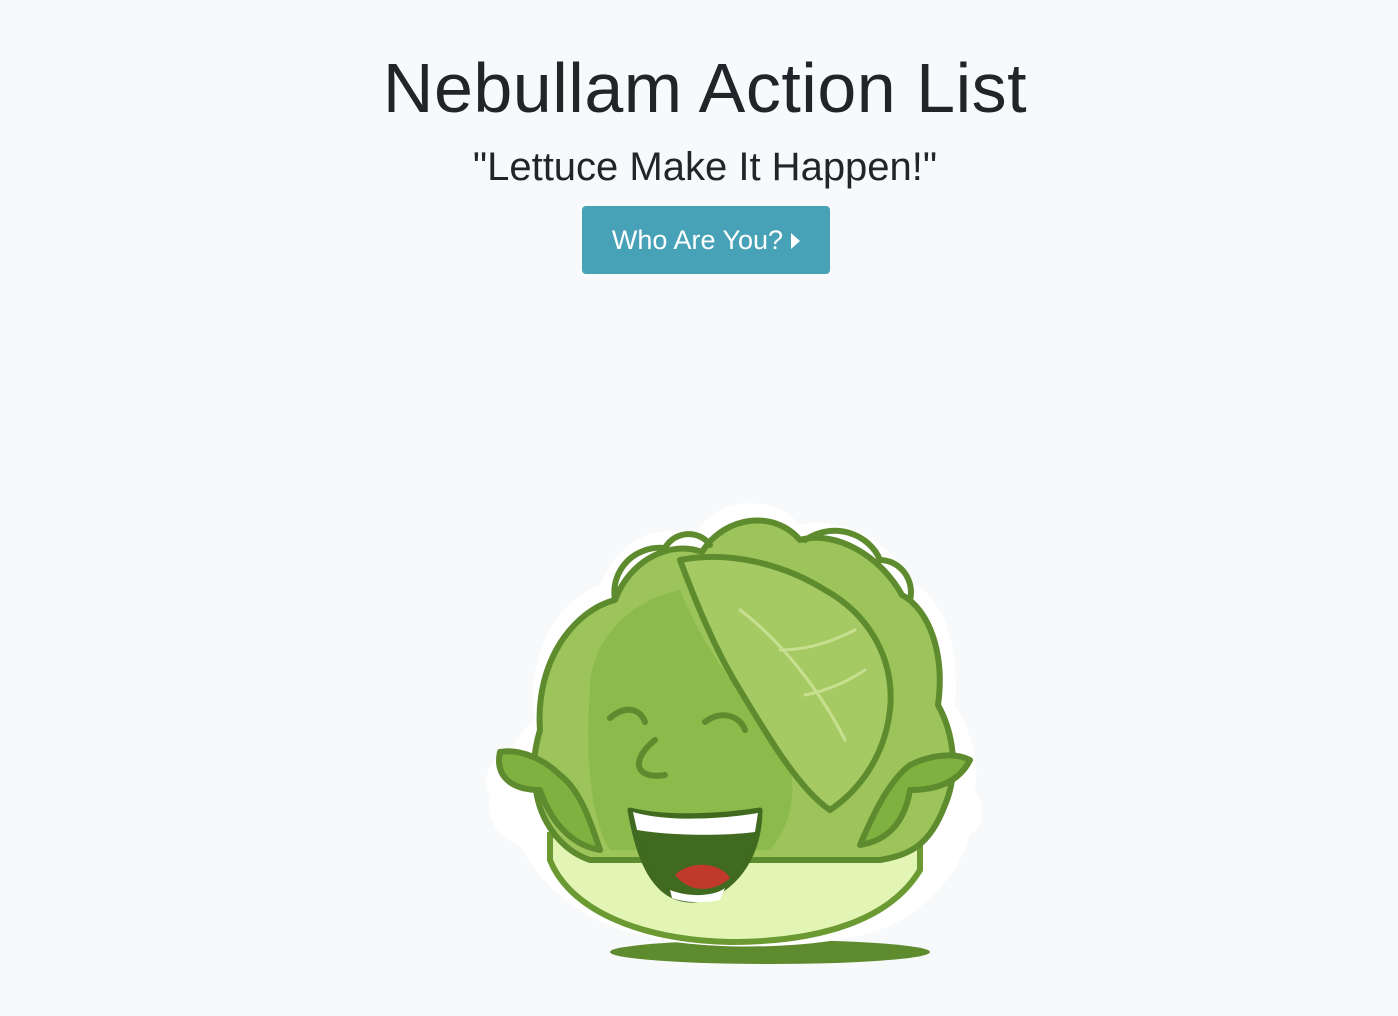  What do you see at coordinates (705, 167) in the screenshot?
I see `page-tagline: "Lettuce Make It Happen!"` at bounding box center [705, 167].